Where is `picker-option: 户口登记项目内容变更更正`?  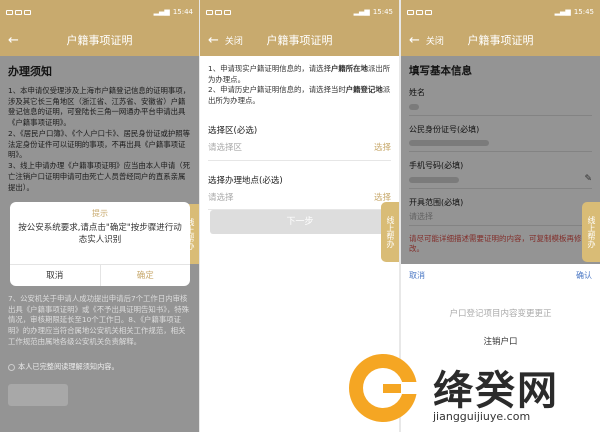 picker-option: 户口登记项目内容变更更正 is located at coordinates (500, 313).